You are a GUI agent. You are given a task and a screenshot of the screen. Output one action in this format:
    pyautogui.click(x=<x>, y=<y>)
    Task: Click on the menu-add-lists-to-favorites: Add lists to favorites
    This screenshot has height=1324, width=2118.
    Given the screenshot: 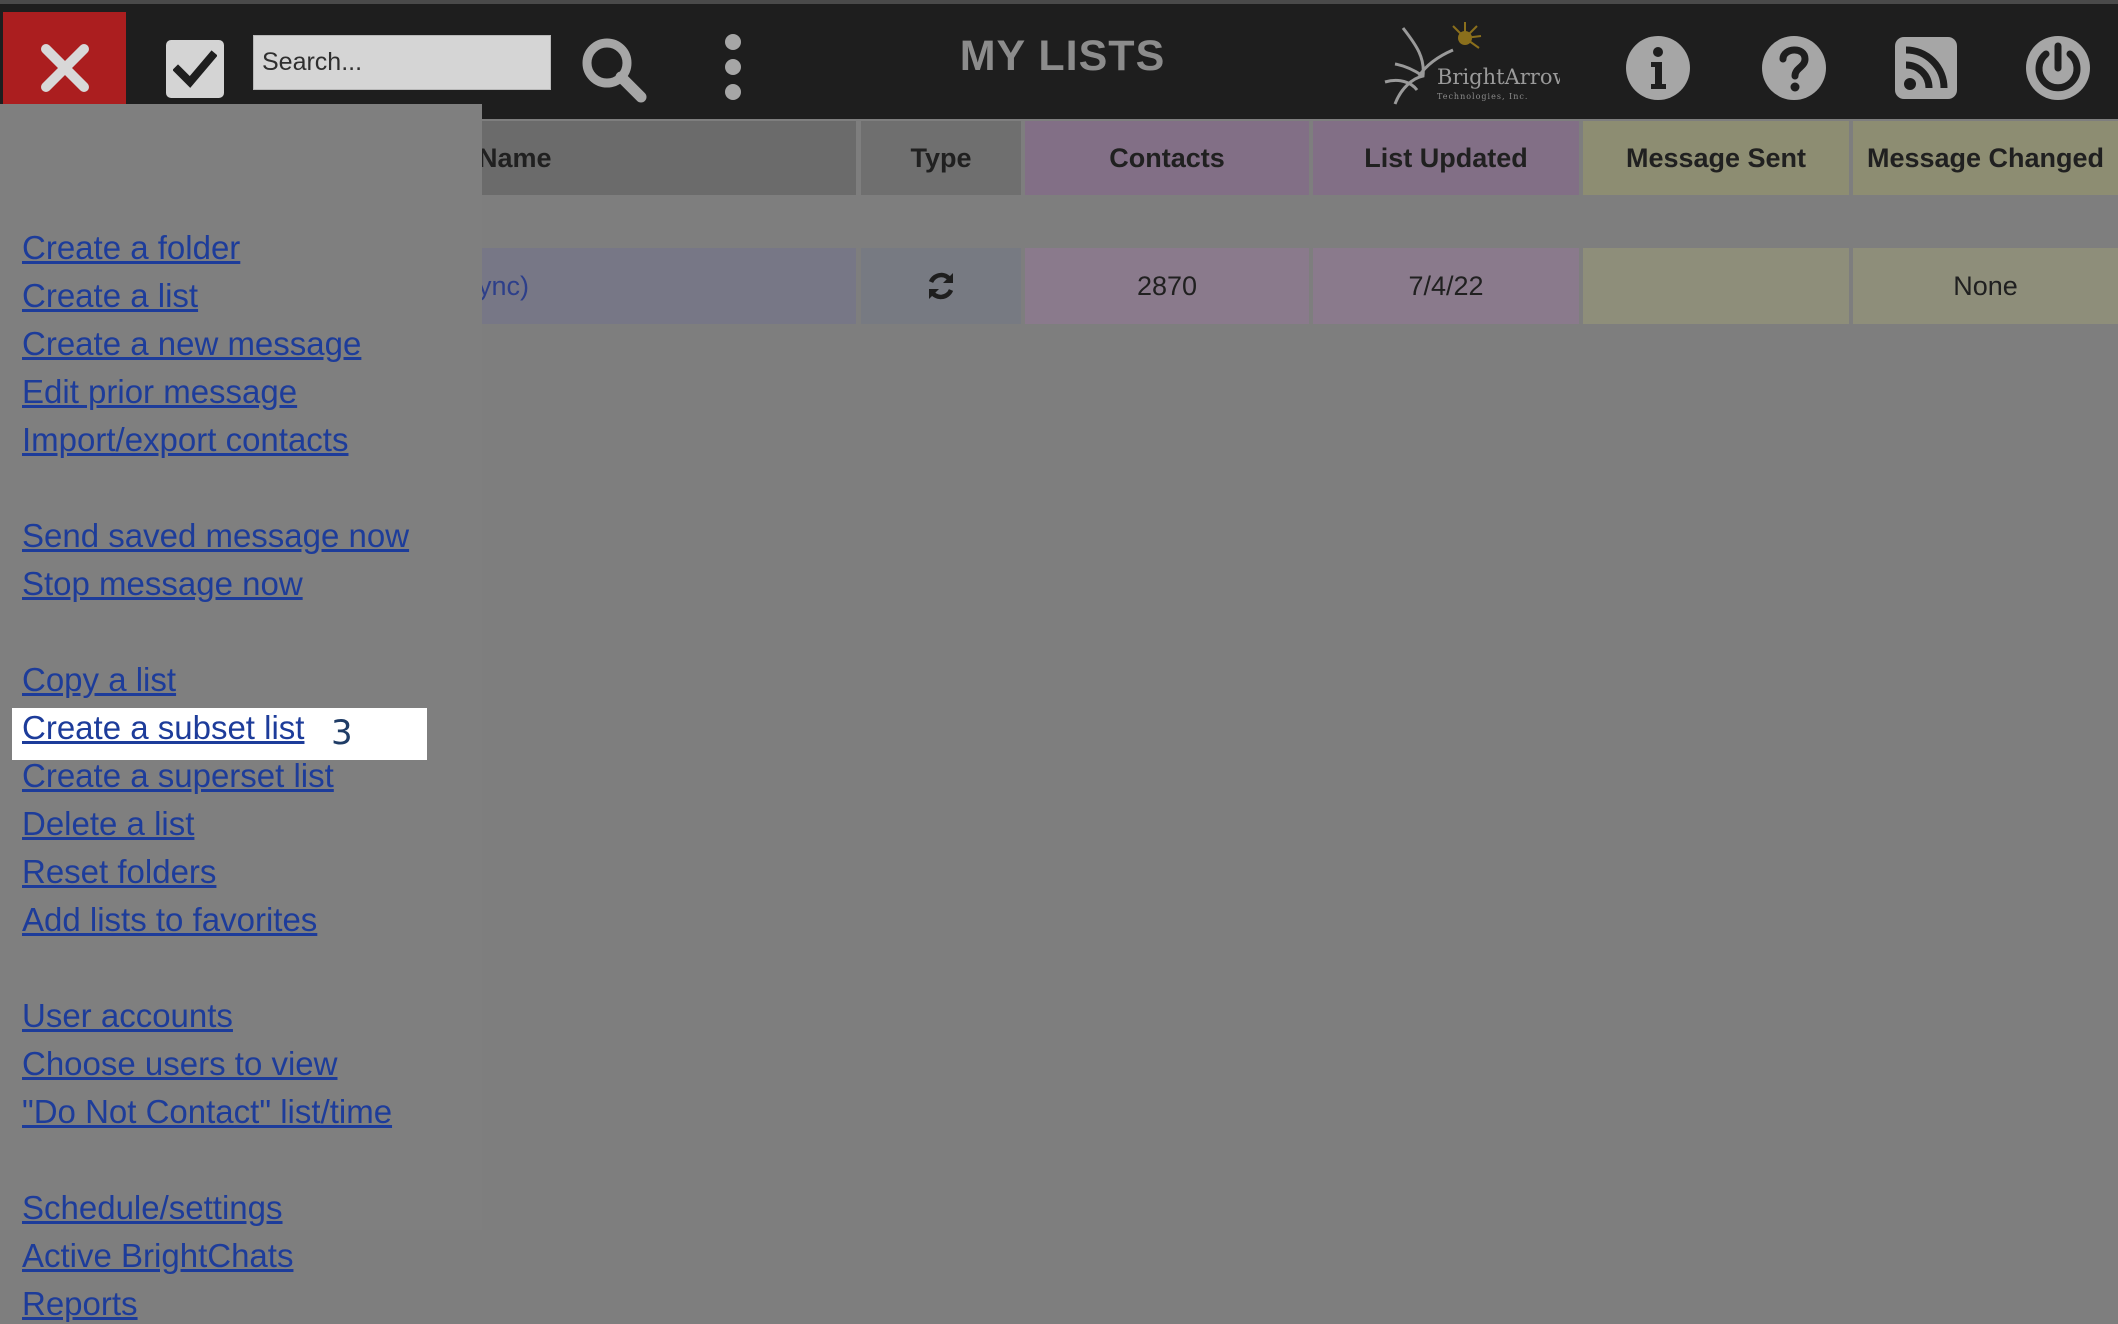 What is the action you would take?
    pyautogui.click(x=169, y=920)
    